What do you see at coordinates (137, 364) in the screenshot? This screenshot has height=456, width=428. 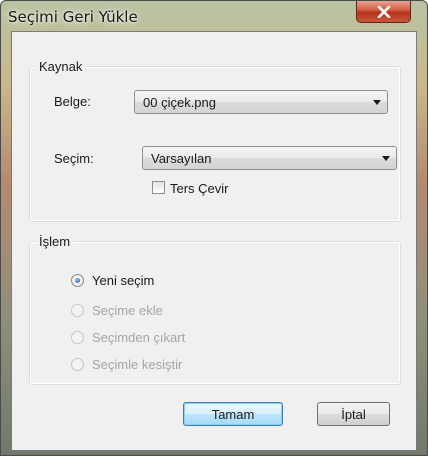 I see `radio-intersect-selection-label: Seçimle kesiştir` at bounding box center [137, 364].